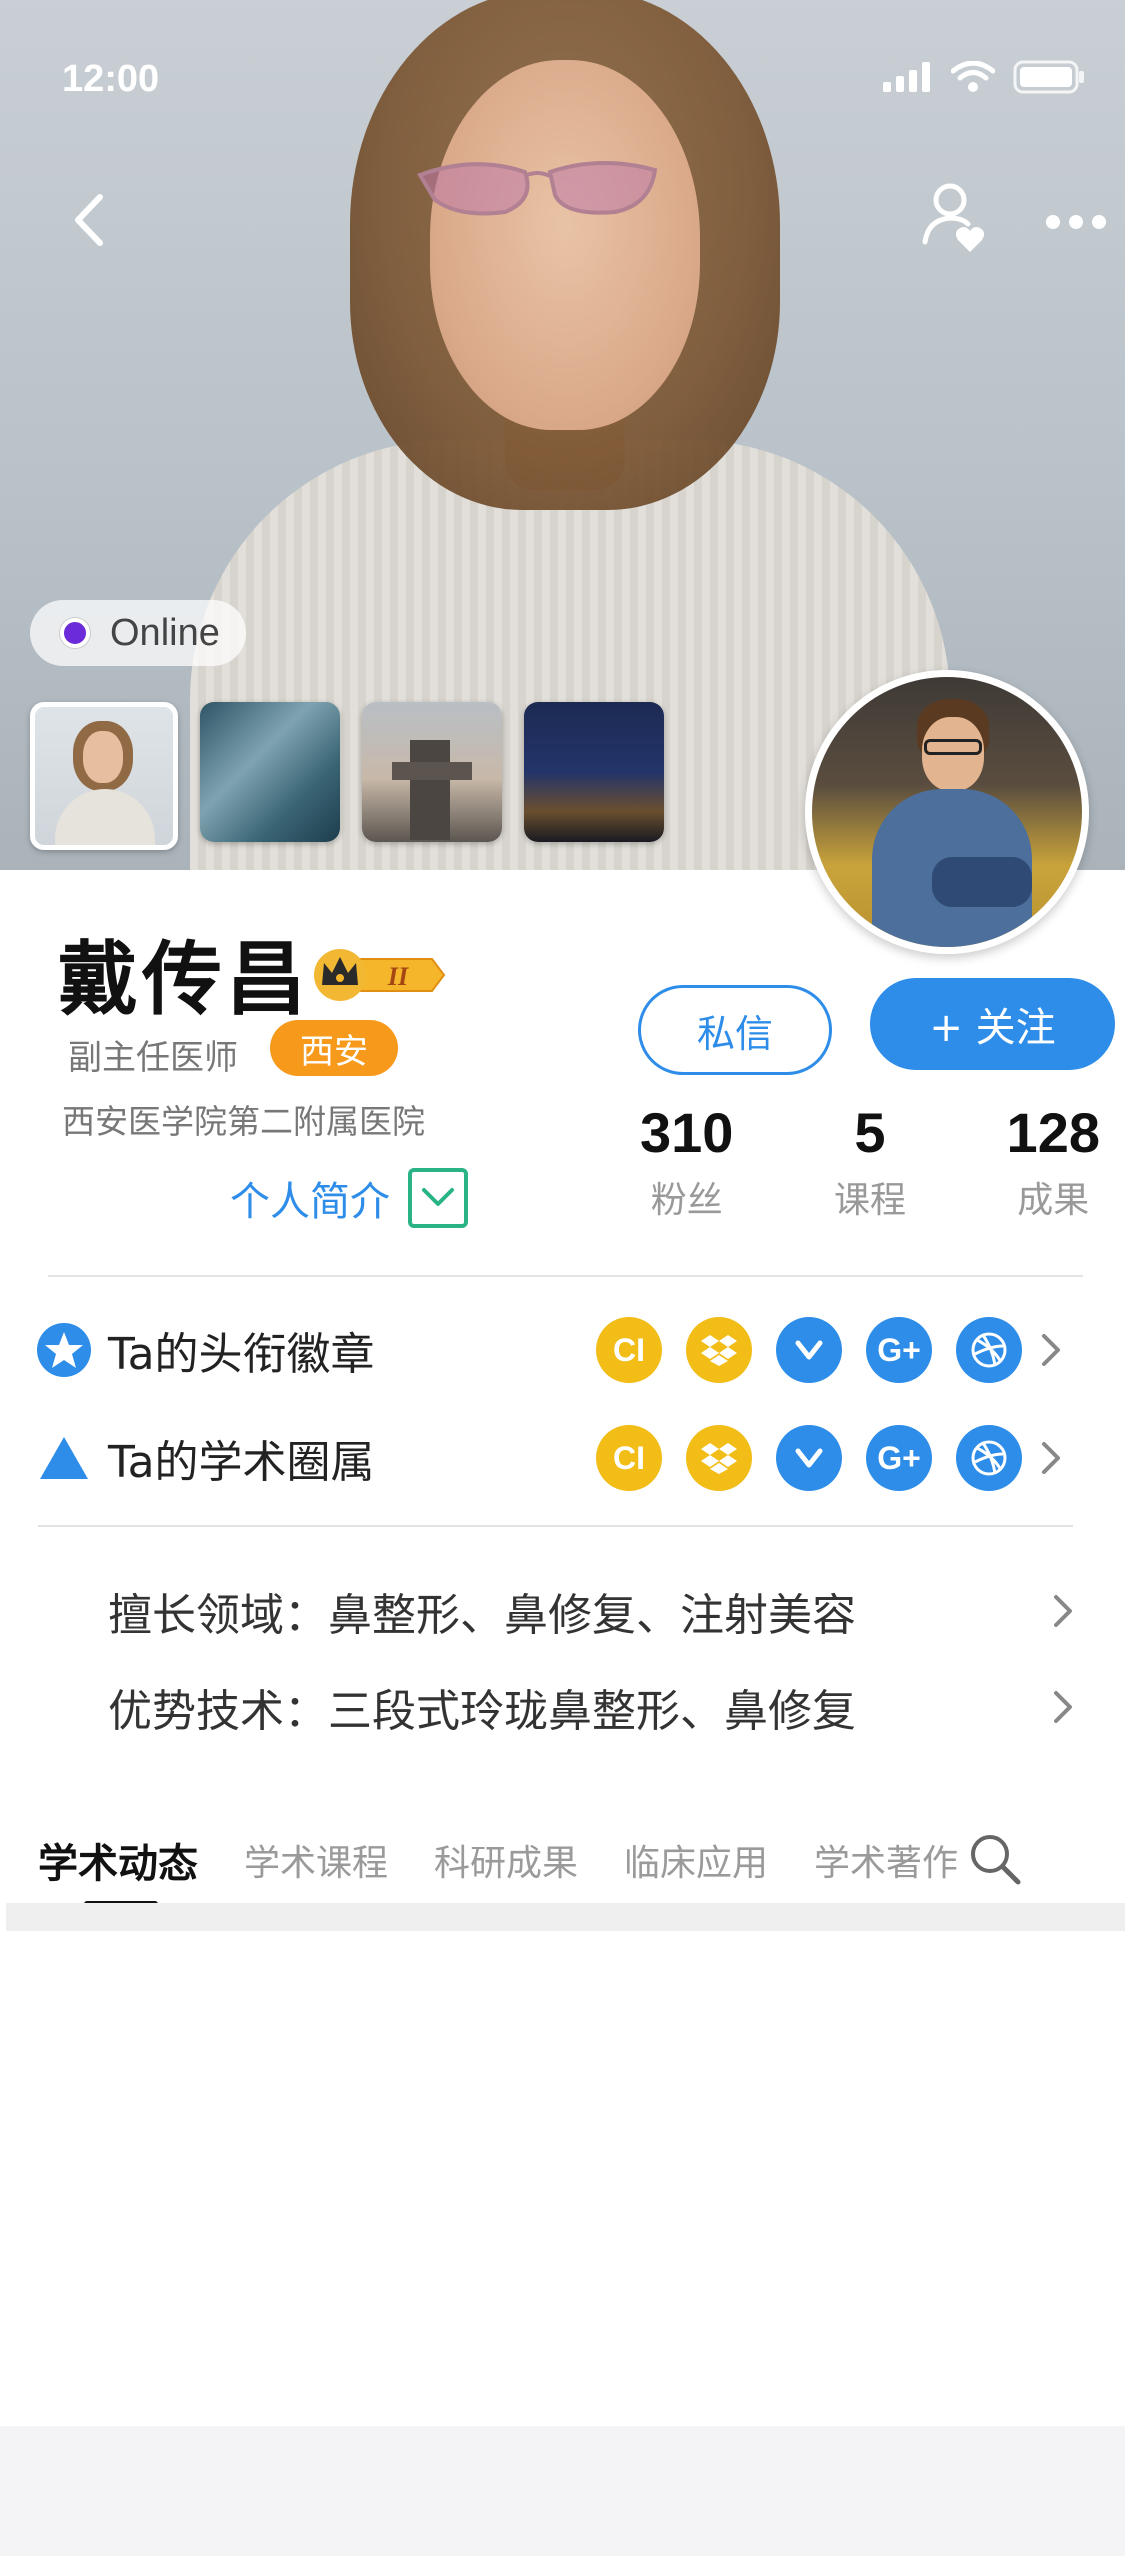  I want to click on badges-icon-list: CI G+, so click(809, 1350).